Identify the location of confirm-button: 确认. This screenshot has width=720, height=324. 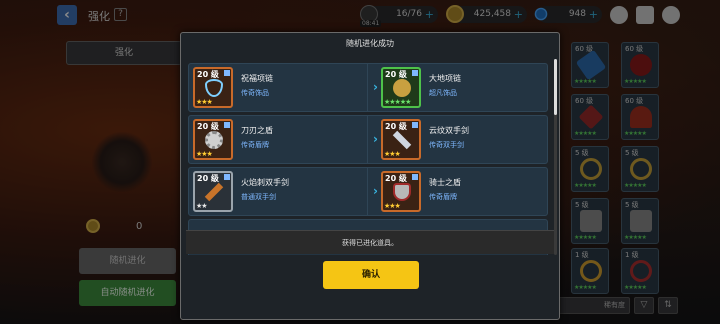
(371, 275).